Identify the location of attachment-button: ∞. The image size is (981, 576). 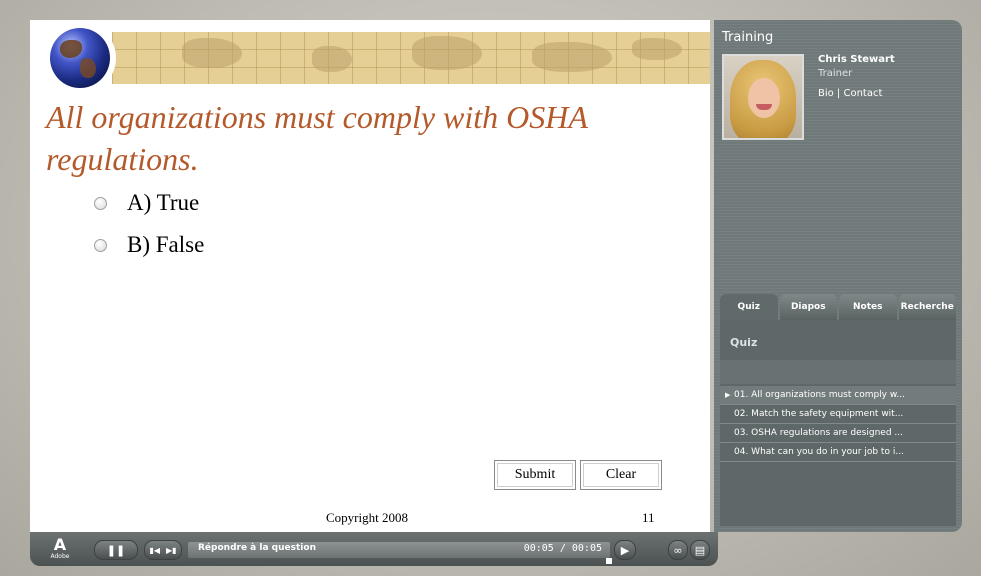
(678, 550).